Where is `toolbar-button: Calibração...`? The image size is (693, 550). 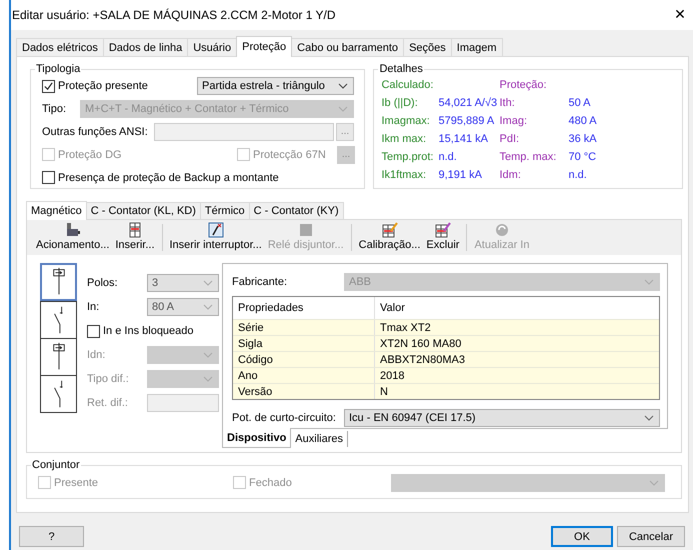
toolbar-button: Calibração... is located at coordinates (390, 238).